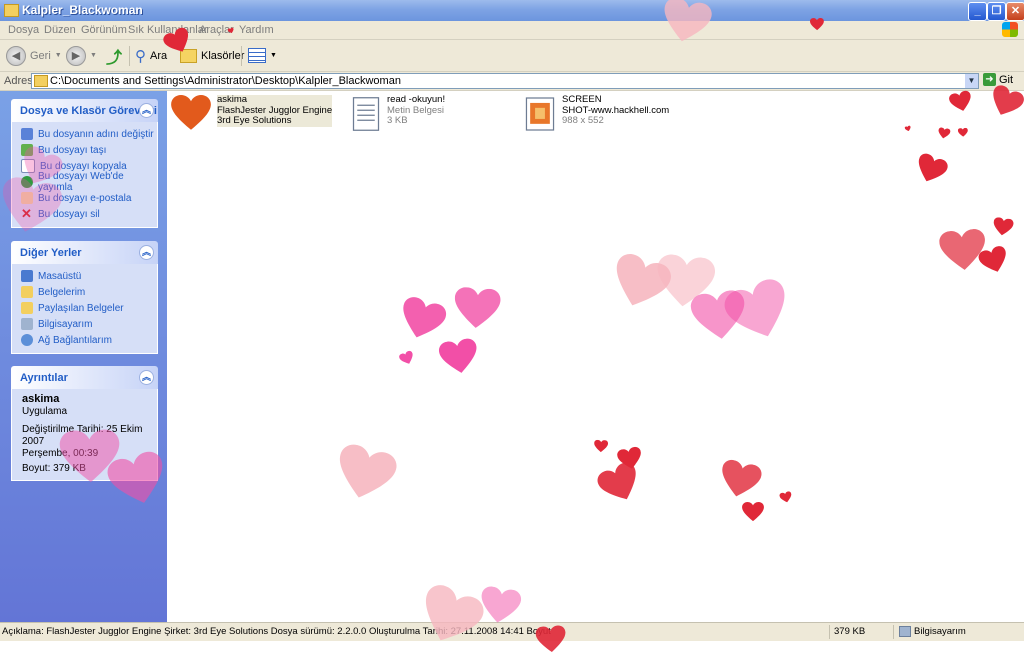 The height and width of the screenshot is (654, 1024). What do you see at coordinates (596, 113) in the screenshot?
I see `file-item-screenshot: SCREEN SHOT-www.hackhell.com 988 x 552` at bounding box center [596, 113].